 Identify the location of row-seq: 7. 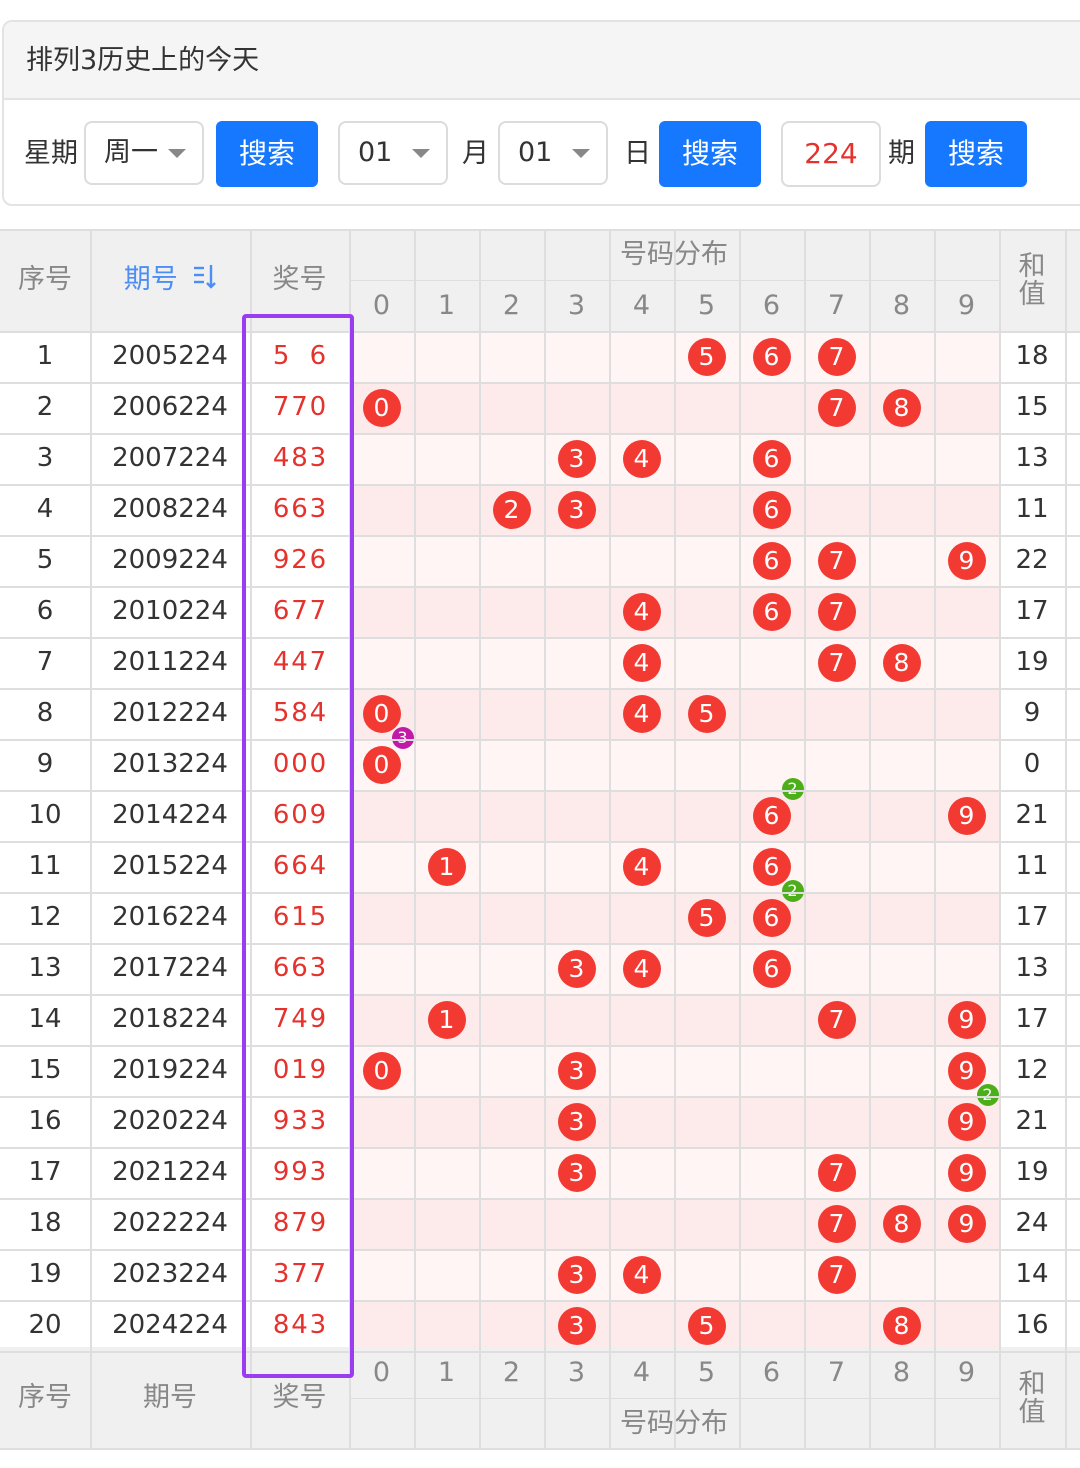
(45, 662).